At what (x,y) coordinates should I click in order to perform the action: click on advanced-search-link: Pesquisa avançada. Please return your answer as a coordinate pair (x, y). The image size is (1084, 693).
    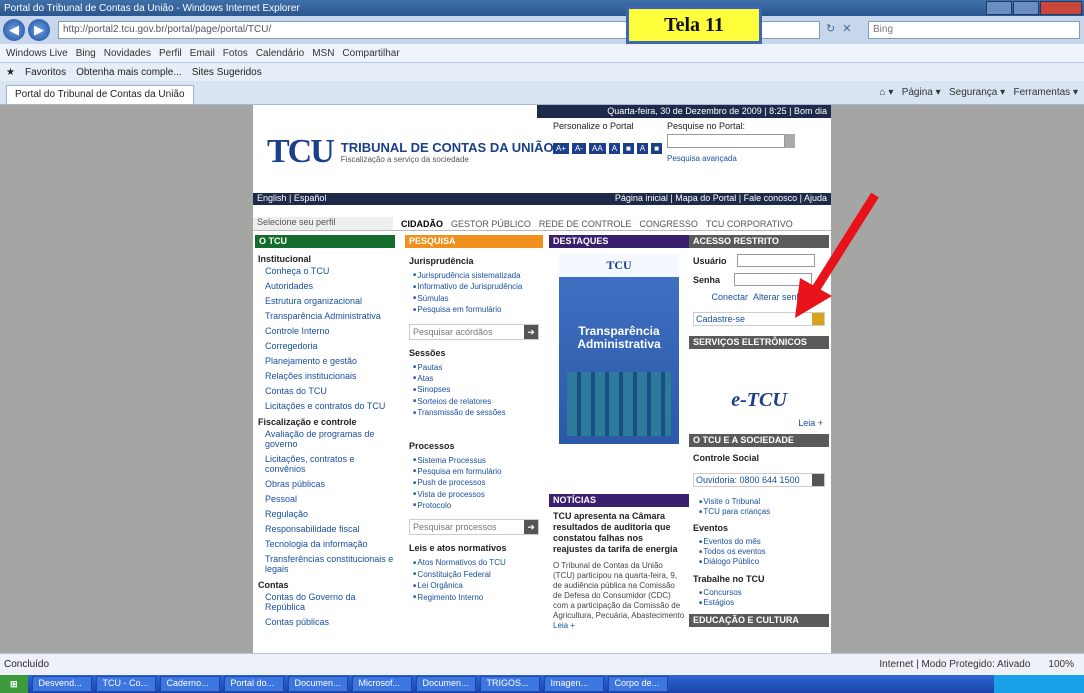
    Looking at the image, I should click on (731, 158).